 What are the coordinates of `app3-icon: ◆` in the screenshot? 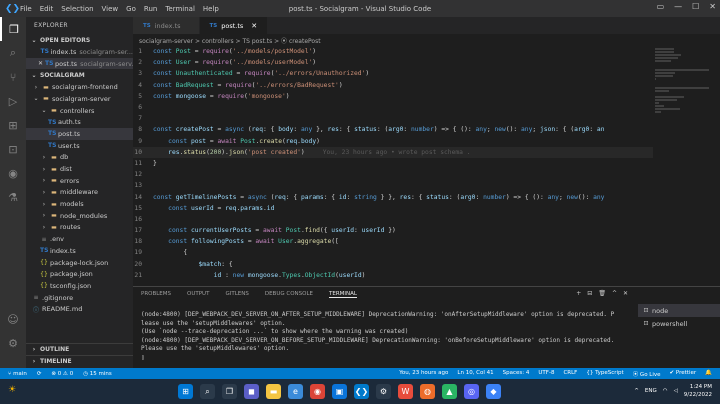 It's located at (493, 391).